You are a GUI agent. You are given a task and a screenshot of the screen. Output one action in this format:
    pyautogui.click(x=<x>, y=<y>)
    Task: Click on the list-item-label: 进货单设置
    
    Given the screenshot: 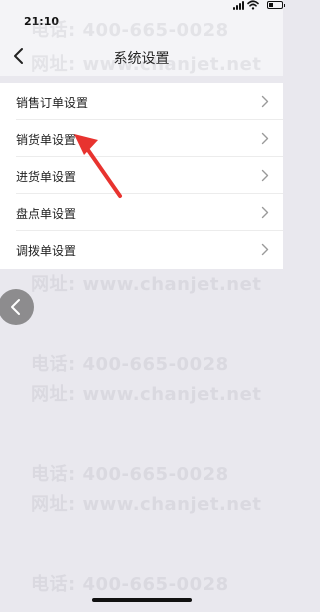 What is the action you would take?
    pyautogui.click(x=46, y=177)
    